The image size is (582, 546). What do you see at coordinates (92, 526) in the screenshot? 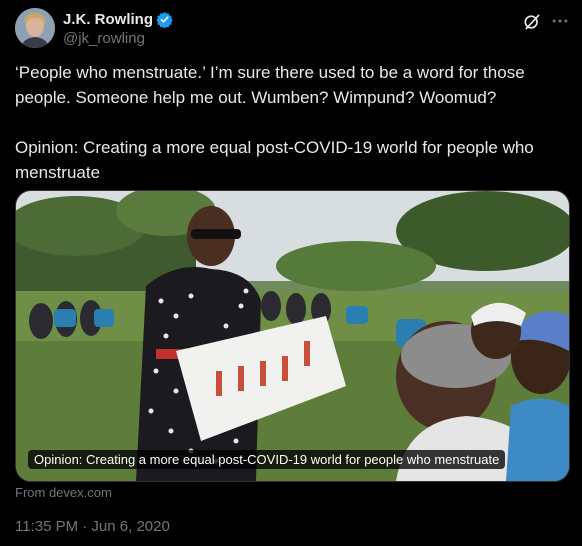
I see `timestamp: 11:35 PM · Jun 6, 2020` at bounding box center [92, 526].